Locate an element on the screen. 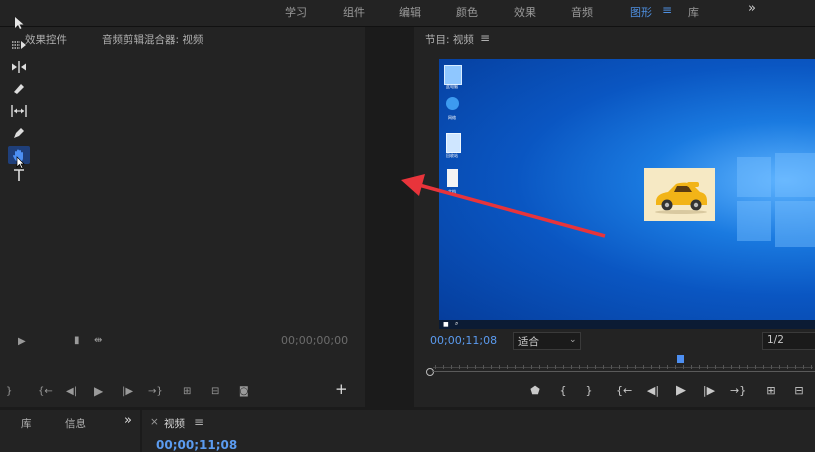 This screenshot has width=815, height=452. export-frame-icon: ◙ is located at coordinates (244, 392).